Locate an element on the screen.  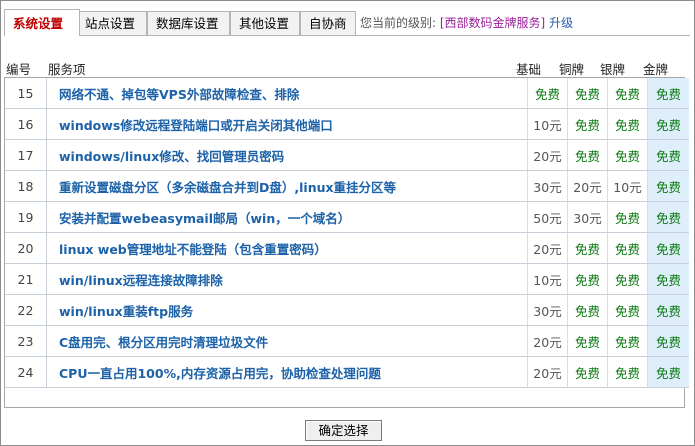
service-item: 网络不通、掉包等VPS外部故障检查、排除 is located at coordinates (287, 93).